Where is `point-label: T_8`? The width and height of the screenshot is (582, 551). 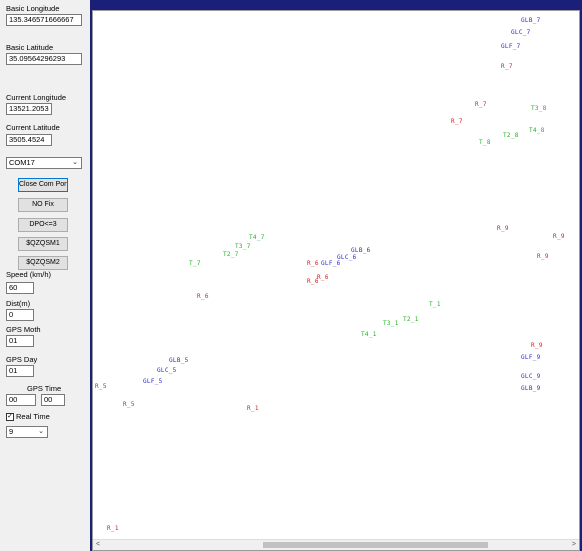
point-label: T_8 is located at coordinates (485, 142).